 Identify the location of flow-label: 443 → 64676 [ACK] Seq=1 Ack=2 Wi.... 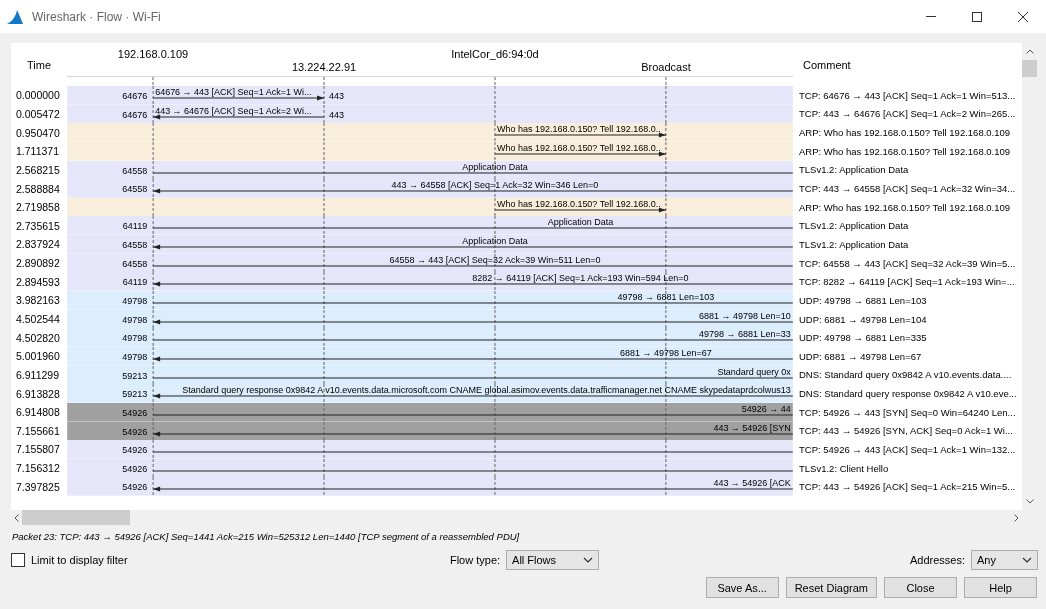
(233, 110).